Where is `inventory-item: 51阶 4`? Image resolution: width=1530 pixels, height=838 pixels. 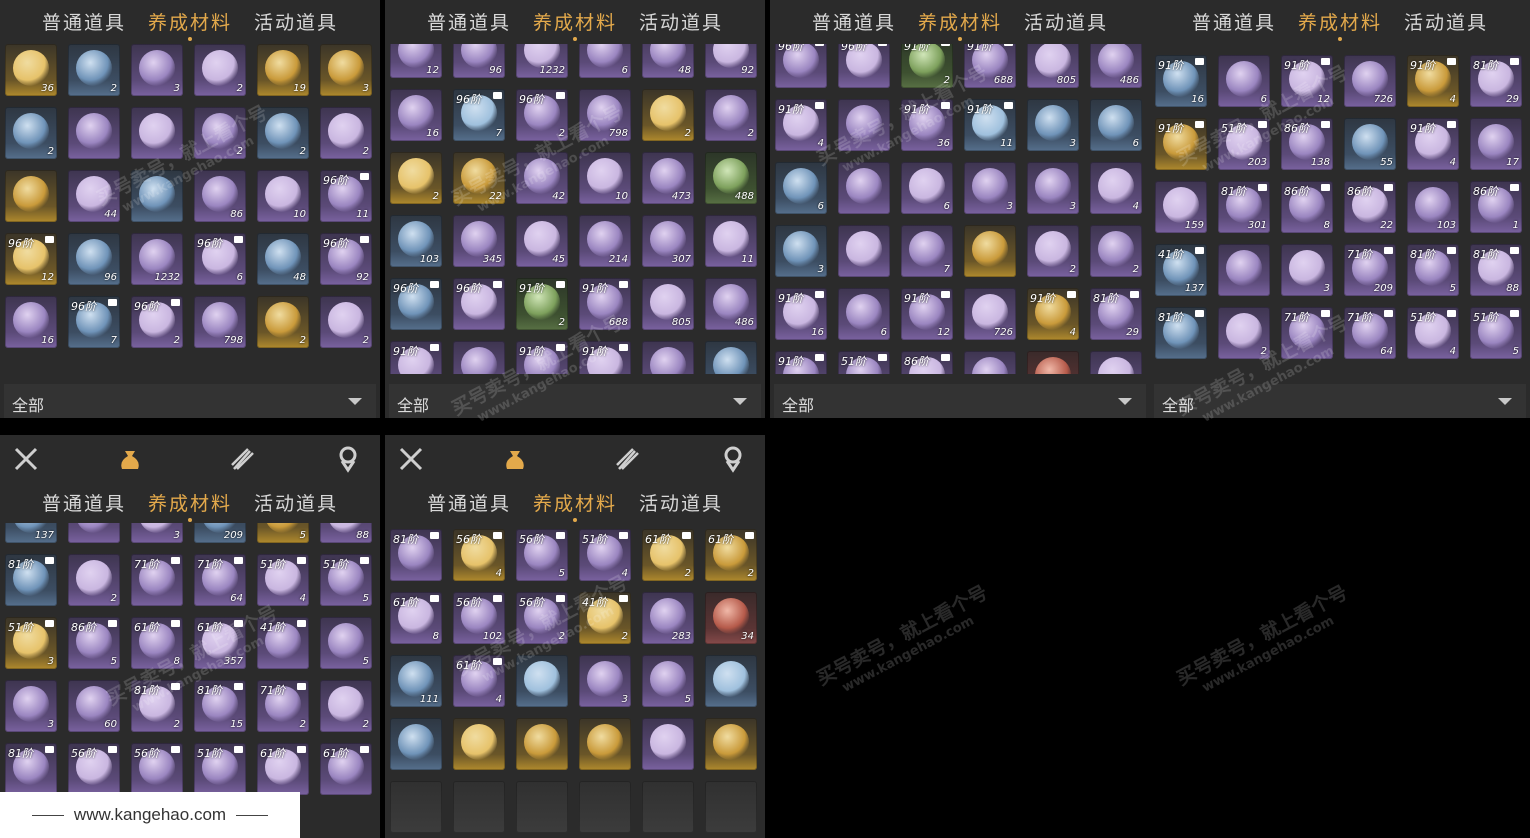
inventory-item: 51阶 4 is located at coordinates (1433, 333).